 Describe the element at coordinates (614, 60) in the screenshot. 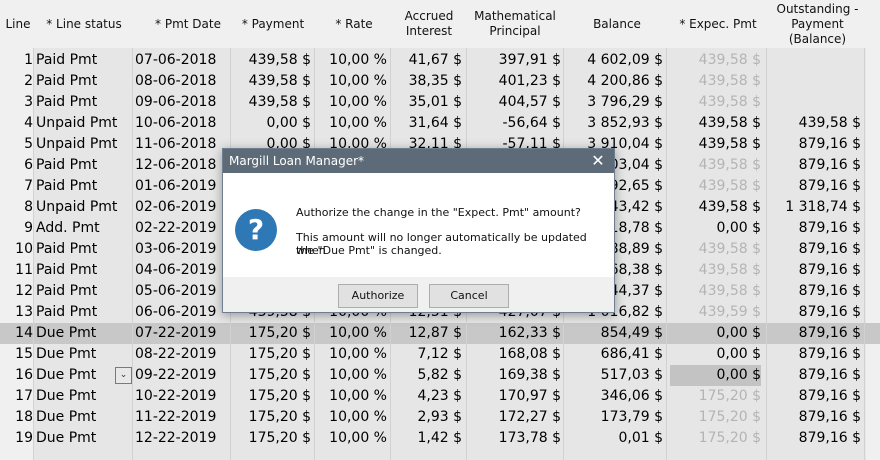

I see `cell-balance: 4 602,09 $` at that location.